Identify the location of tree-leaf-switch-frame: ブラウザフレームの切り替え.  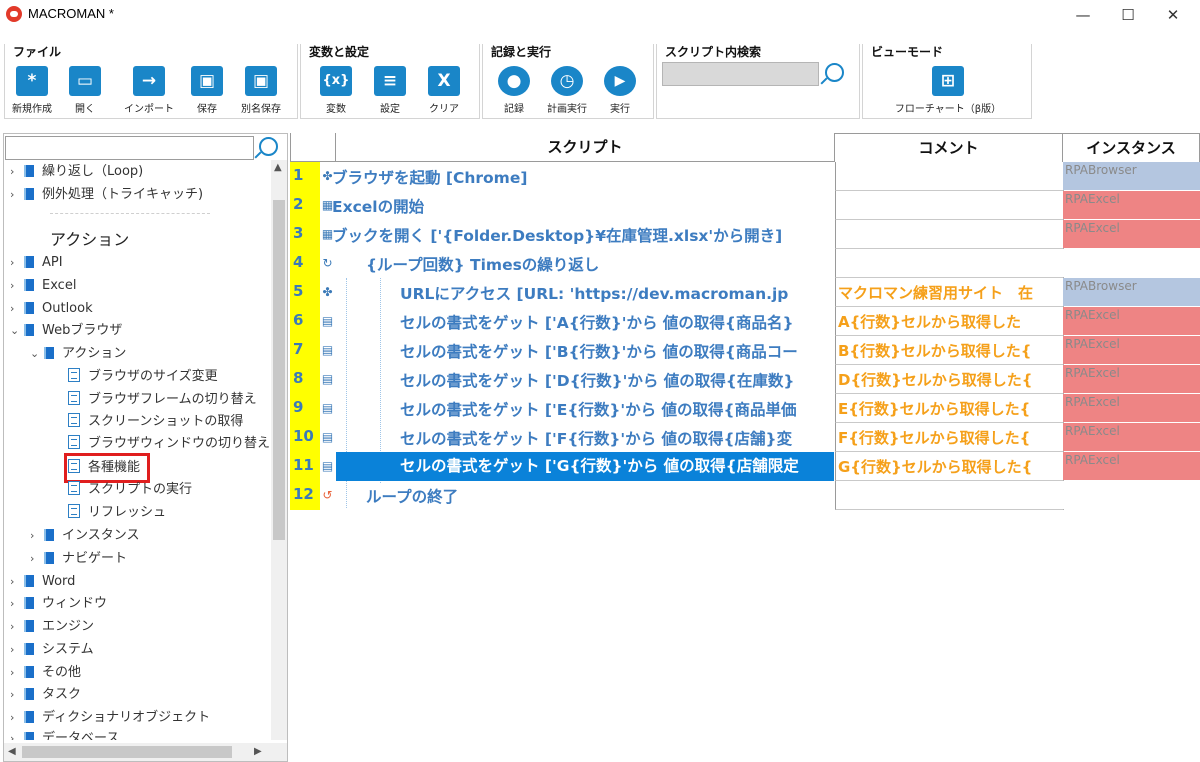
(162, 400).